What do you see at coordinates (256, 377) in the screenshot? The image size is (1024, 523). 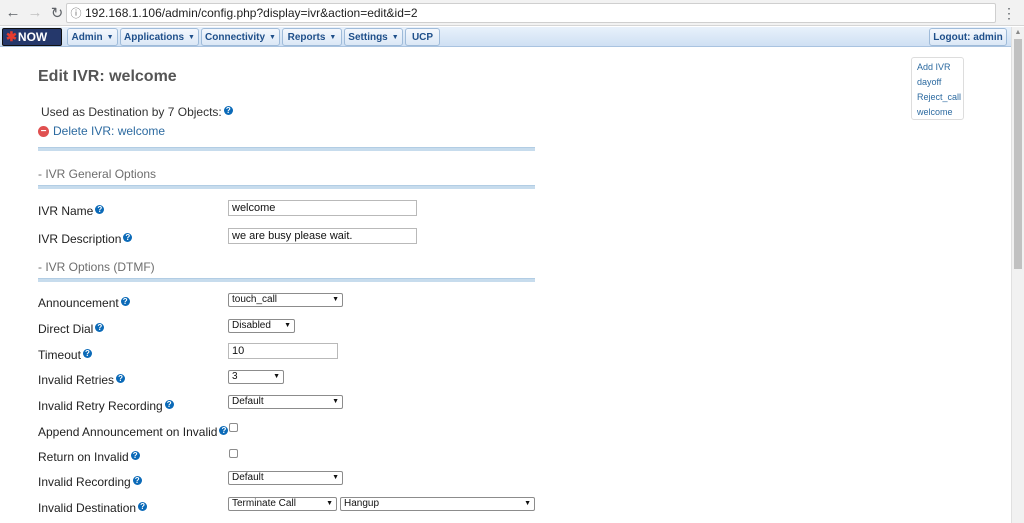 I see `invalid-retries-select: 3 ▼` at bounding box center [256, 377].